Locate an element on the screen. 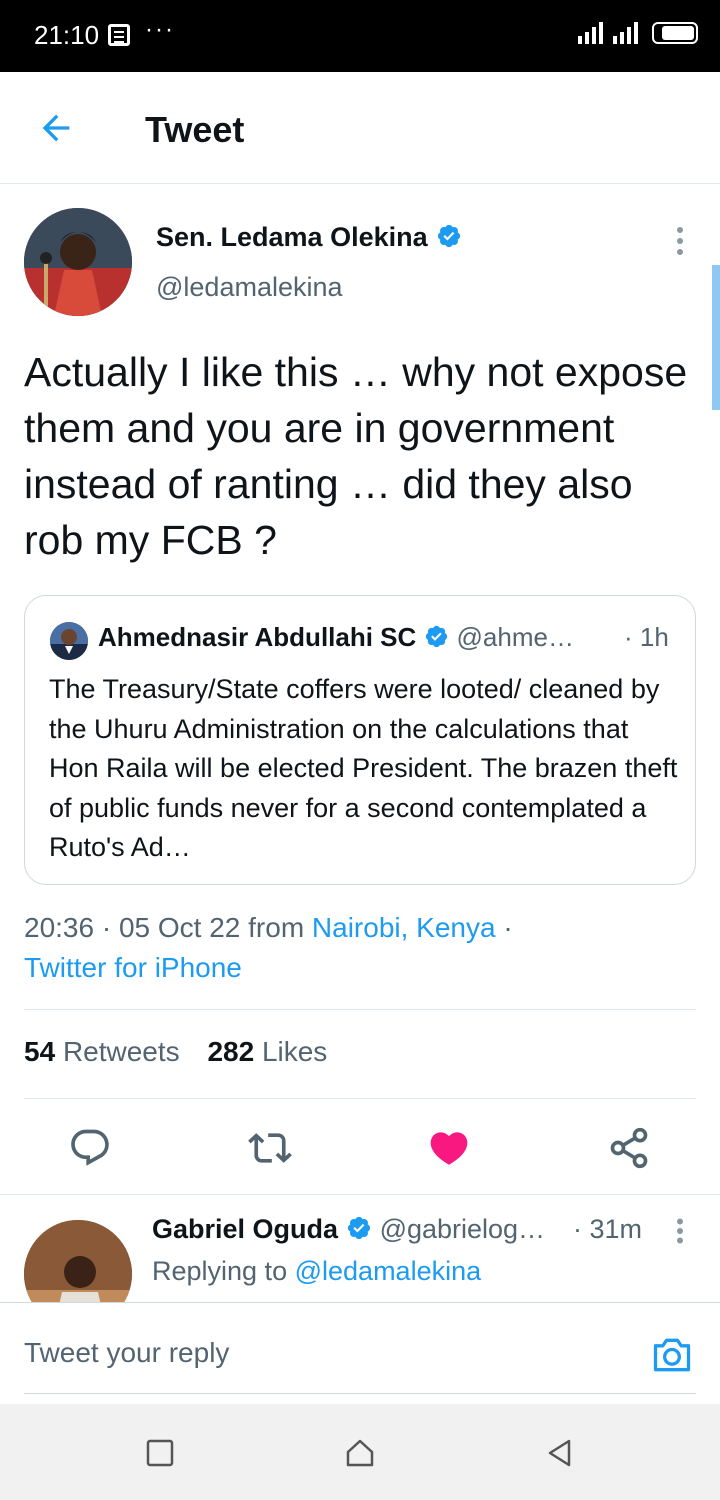 Image resolution: width=720 pixels, height=1500 pixels. camera-icon is located at coordinates (672, 1355).